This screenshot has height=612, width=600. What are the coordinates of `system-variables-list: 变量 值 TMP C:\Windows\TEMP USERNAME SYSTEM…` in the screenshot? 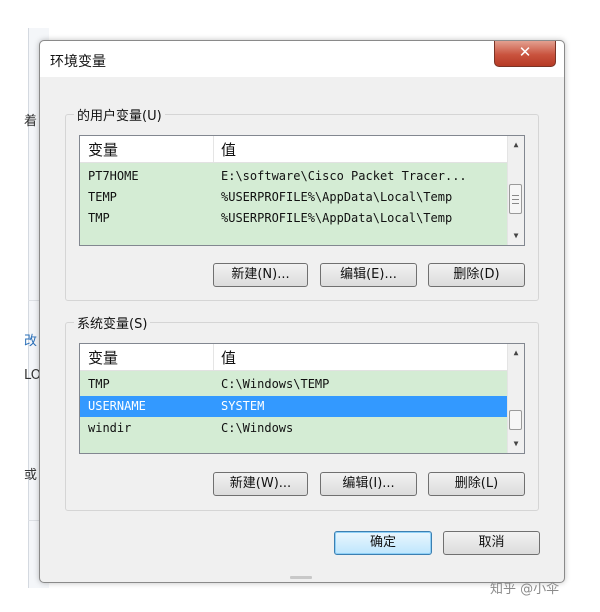 It's located at (302, 398).